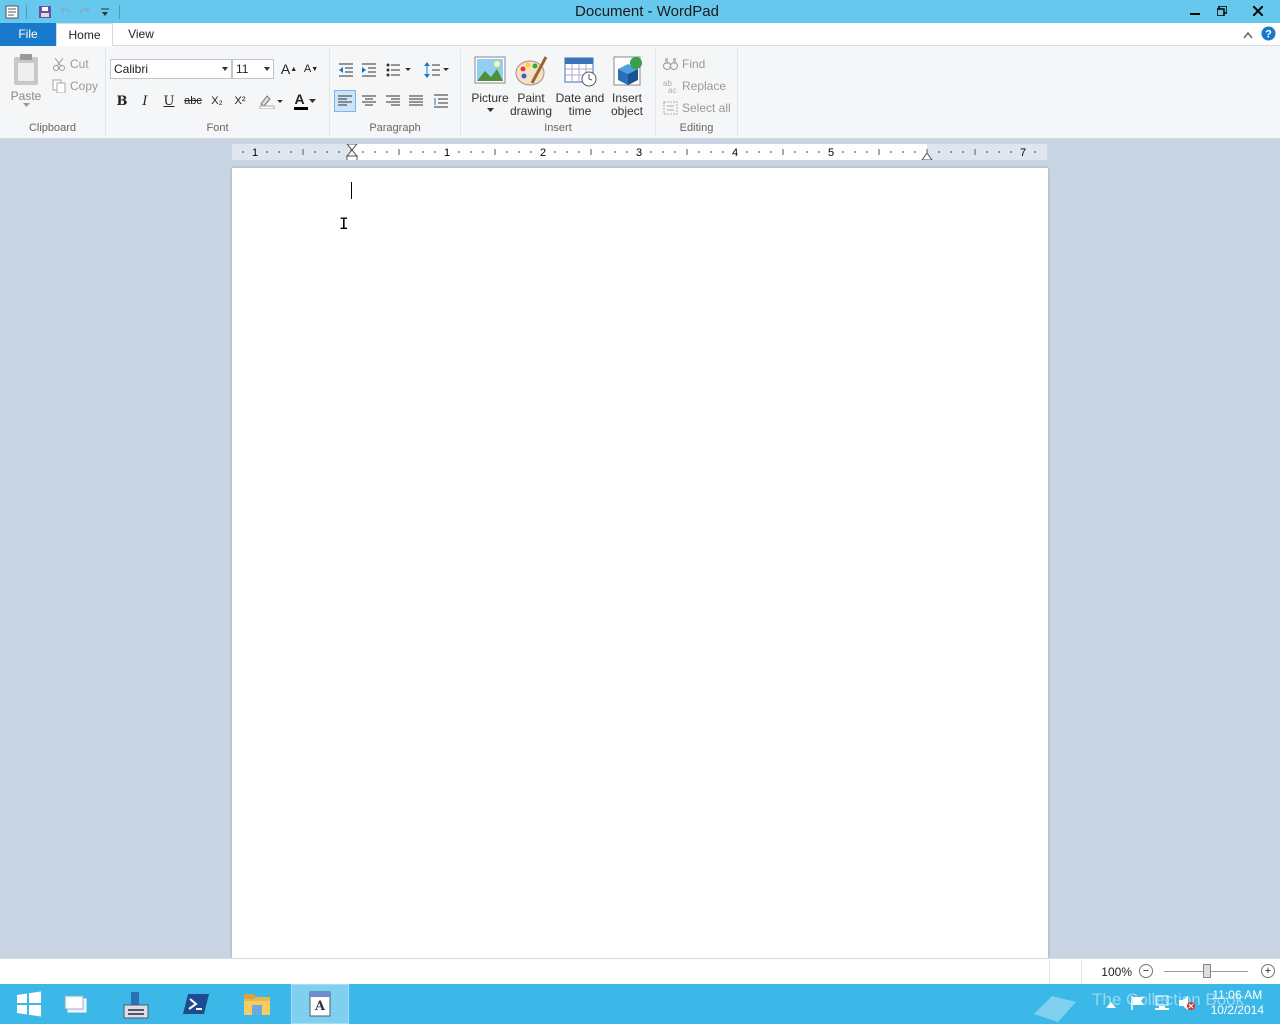  Describe the element at coordinates (1248, 35) in the screenshot. I see `minimize-ribbon-icon` at that location.